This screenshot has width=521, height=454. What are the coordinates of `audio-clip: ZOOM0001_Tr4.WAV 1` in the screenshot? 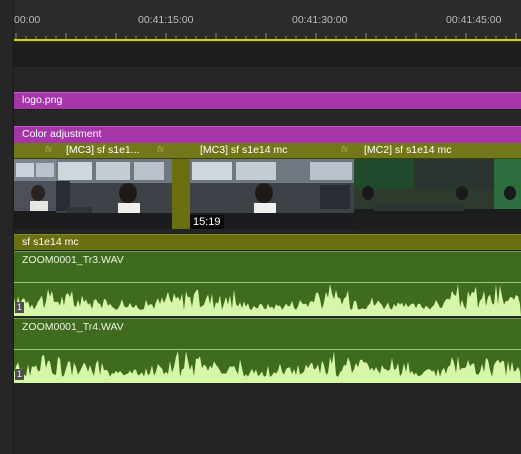 It's located at (267, 350).